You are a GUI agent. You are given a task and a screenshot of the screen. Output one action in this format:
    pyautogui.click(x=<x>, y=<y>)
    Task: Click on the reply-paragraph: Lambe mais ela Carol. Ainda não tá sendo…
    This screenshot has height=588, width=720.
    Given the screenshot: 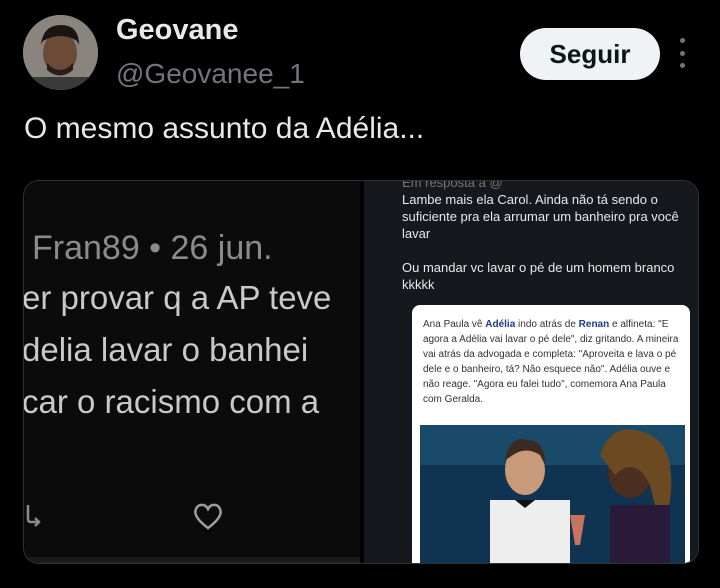 What is the action you would take?
    pyautogui.click(x=540, y=216)
    